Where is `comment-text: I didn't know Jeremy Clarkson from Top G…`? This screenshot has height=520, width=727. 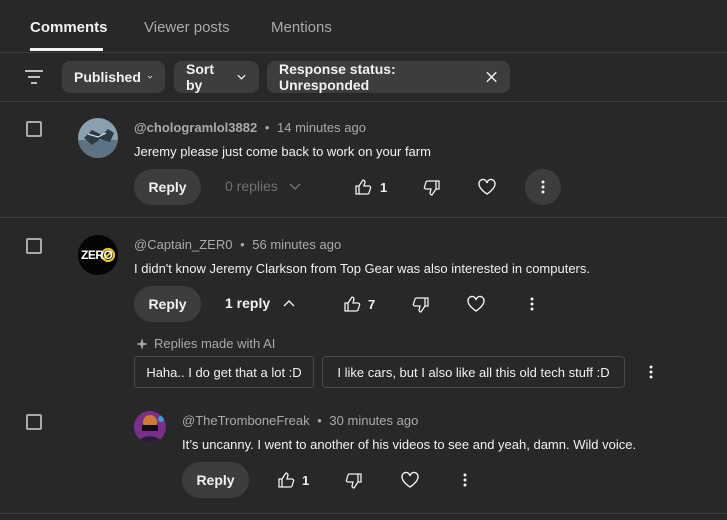 comment-text: I didn't know Jeremy Clarkson from Top G… is located at coordinates (362, 268).